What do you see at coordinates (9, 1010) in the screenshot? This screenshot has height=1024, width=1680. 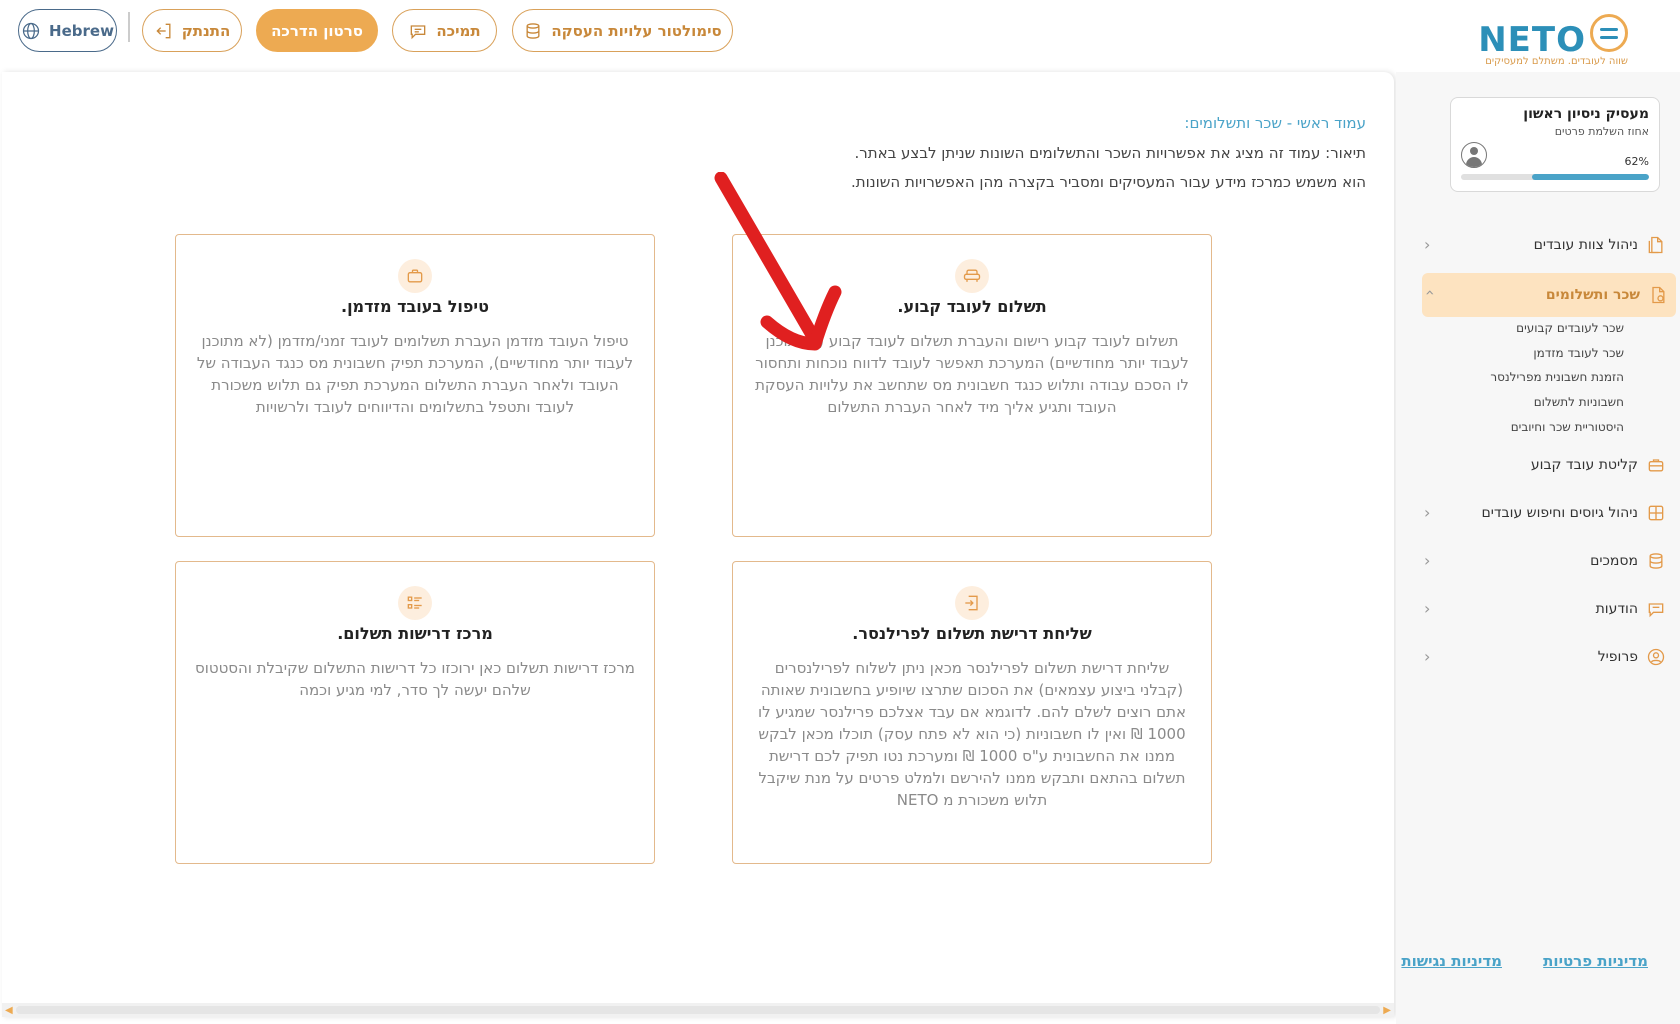 I see `scroll-left-icon: ◀` at bounding box center [9, 1010].